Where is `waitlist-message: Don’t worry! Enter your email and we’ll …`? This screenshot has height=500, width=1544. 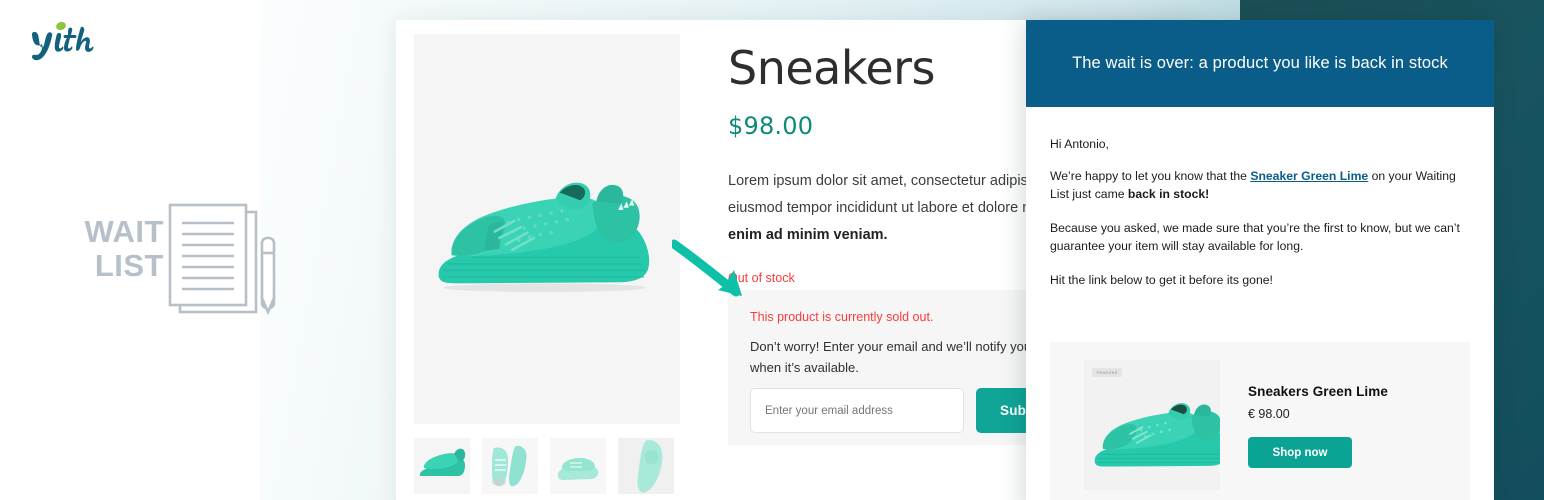
waitlist-message: Don’t worry! Enter your email and we’ll … is located at coordinates (891, 357).